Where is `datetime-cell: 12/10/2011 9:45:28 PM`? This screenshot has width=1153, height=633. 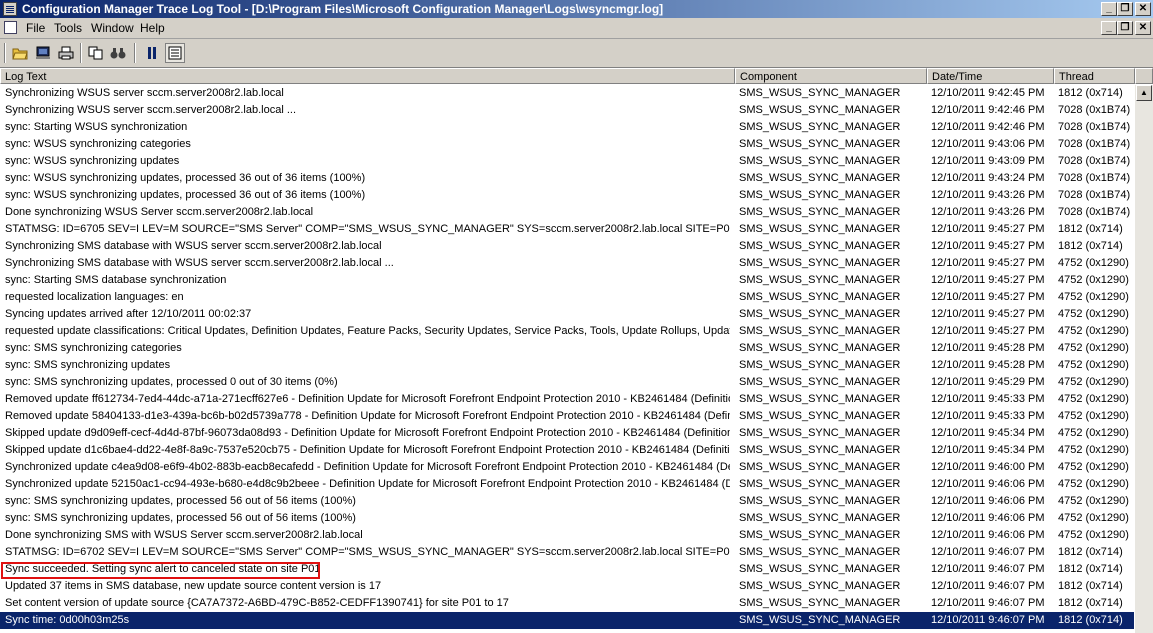 datetime-cell: 12/10/2011 9:45:28 PM is located at coordinates (988, 348).